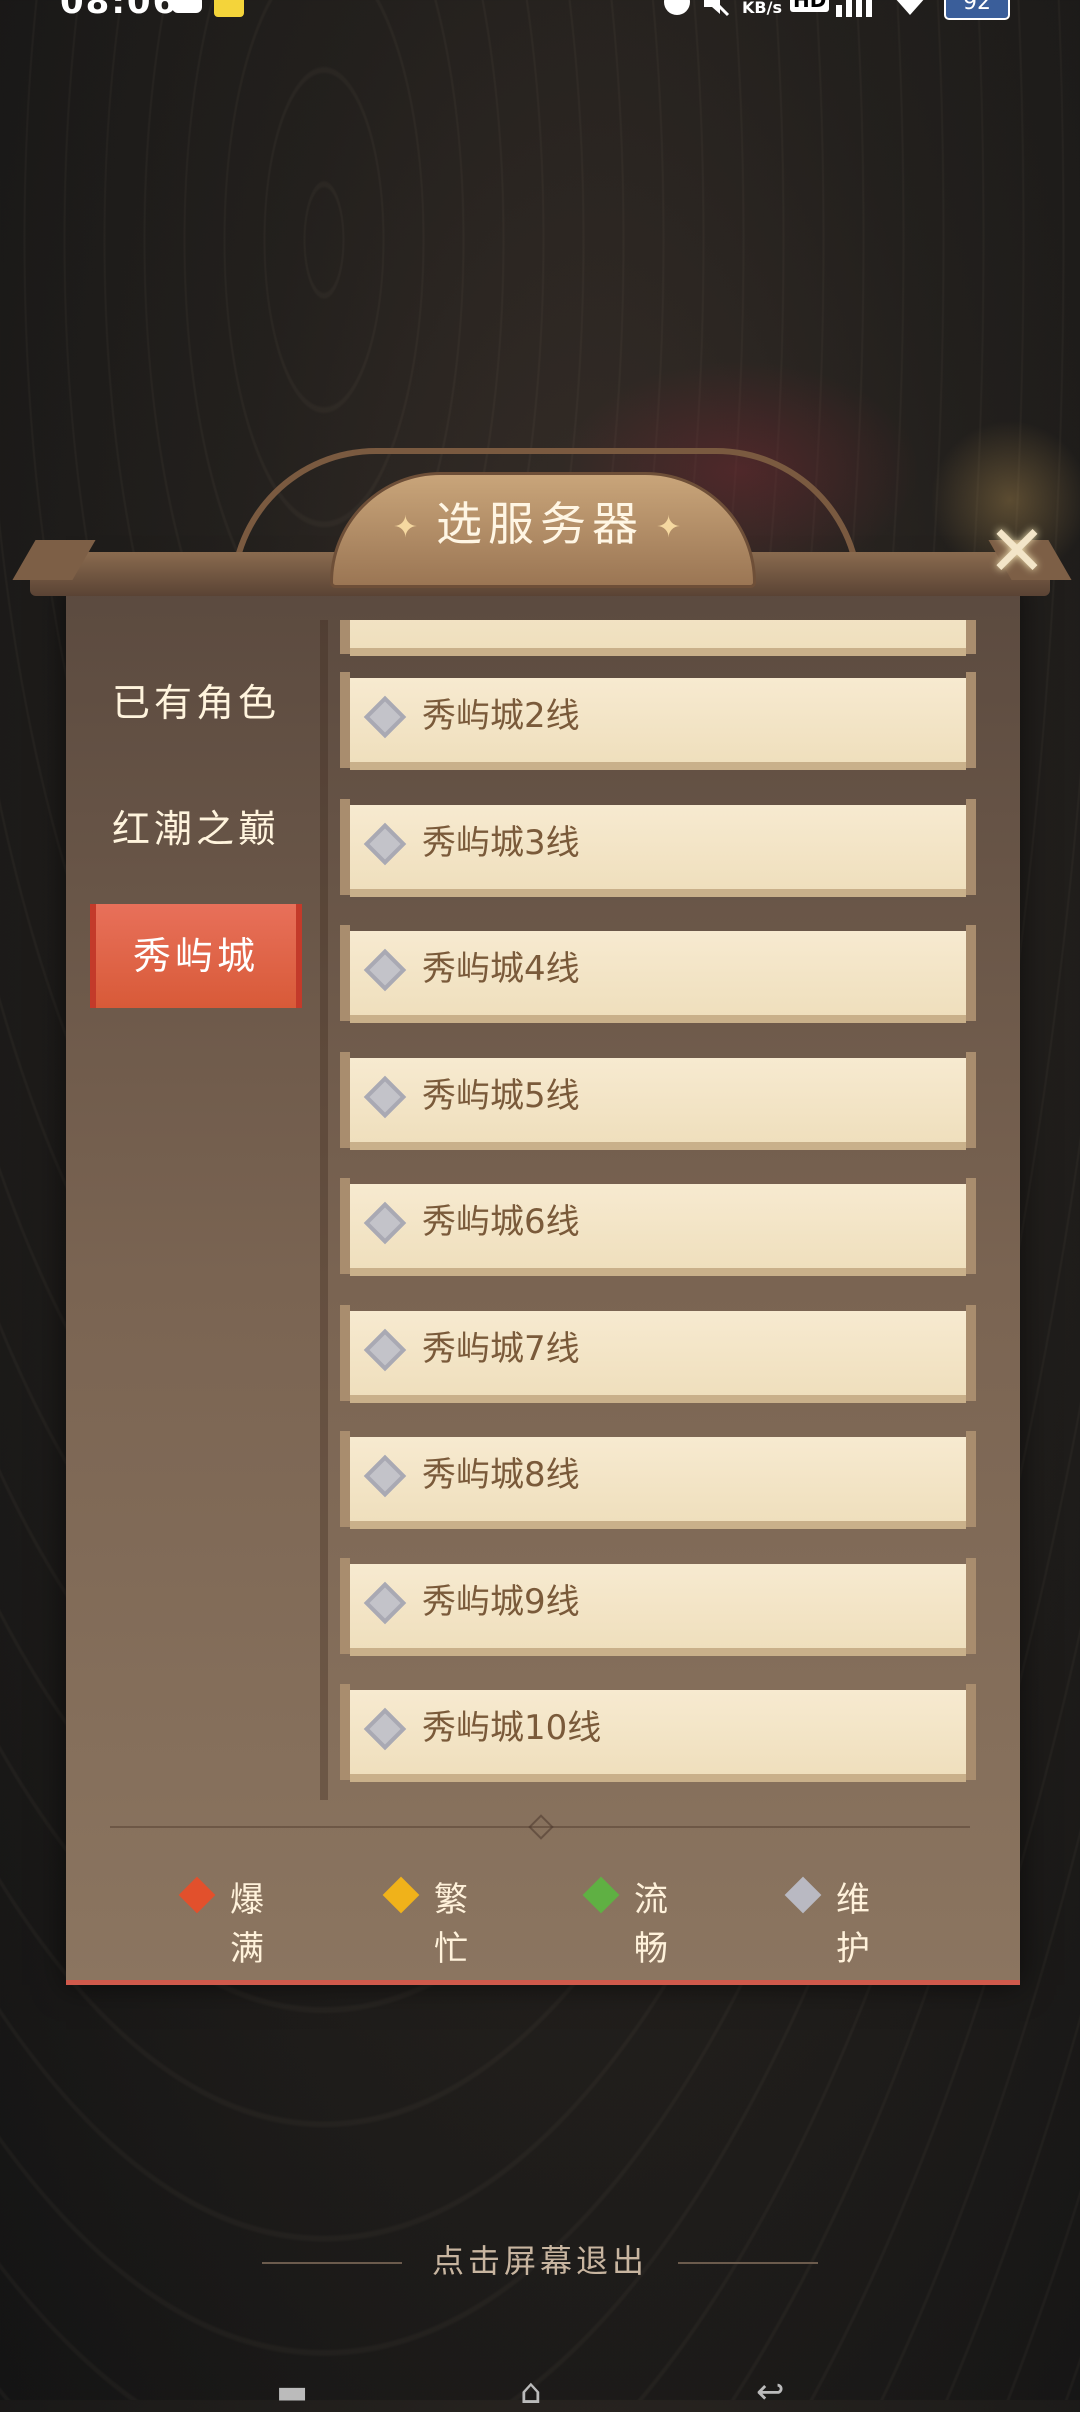  Describe the element at coordinates (196, 703) in the screenshot. I see `tab-existing-characters: 已有角色` at that location.